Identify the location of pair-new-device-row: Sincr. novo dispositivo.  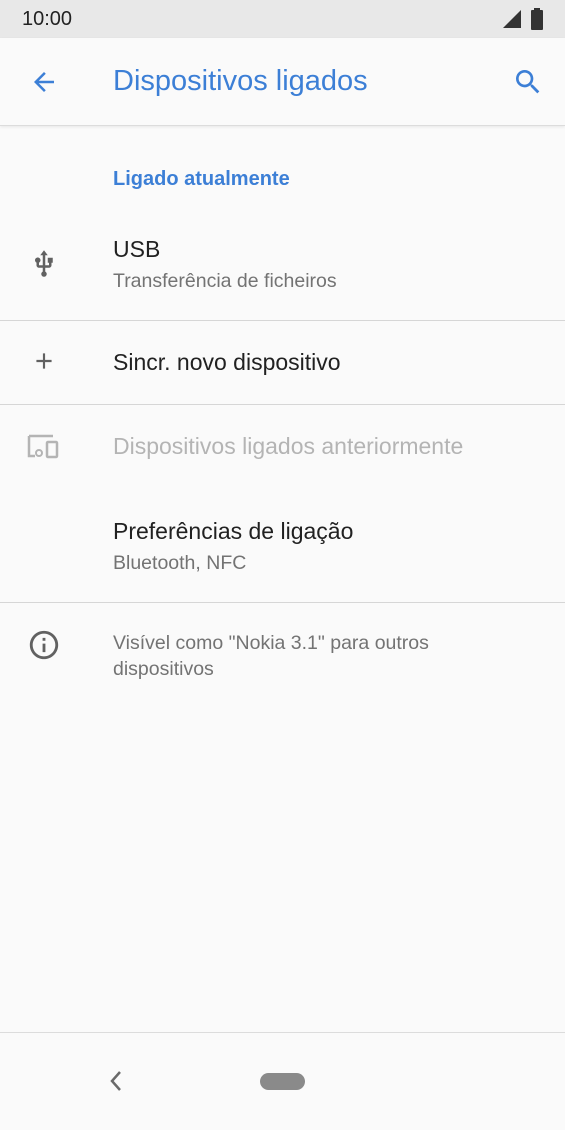
(282, 362).